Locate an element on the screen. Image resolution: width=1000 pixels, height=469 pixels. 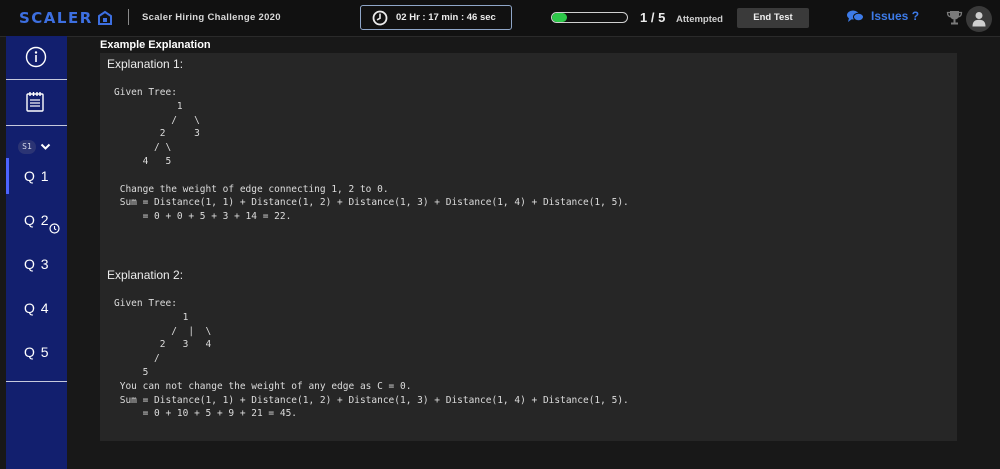
timer: 02 Hr : 17 min : 46 sec is located at coordinates (436, 17).